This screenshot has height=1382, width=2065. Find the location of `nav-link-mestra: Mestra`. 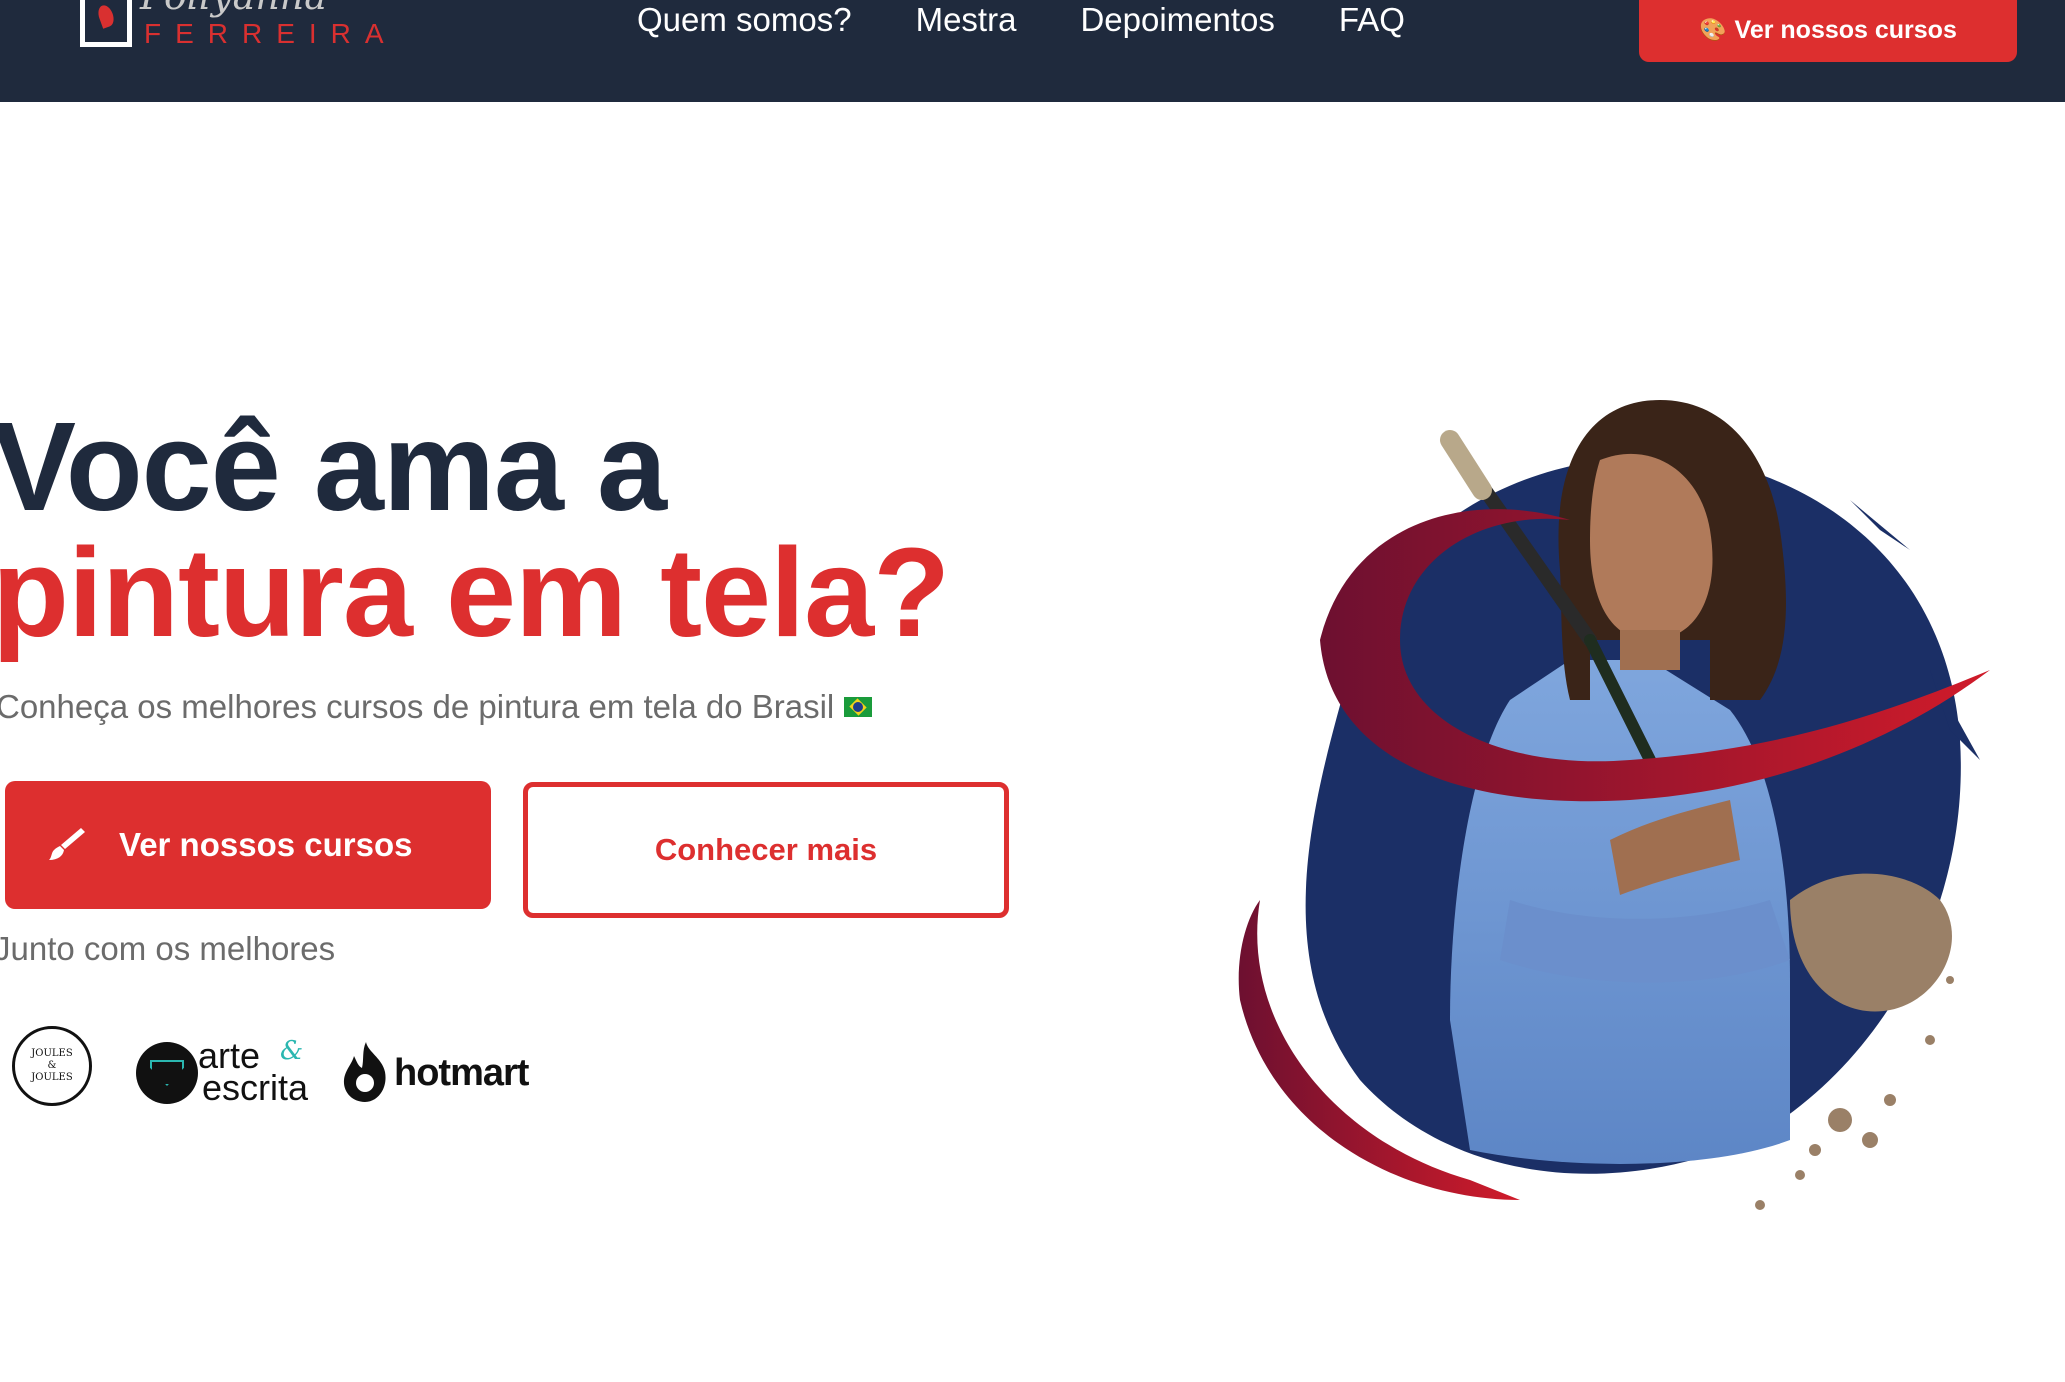

nav-link-mestra: Mestra is located at coordinates (966, 20).